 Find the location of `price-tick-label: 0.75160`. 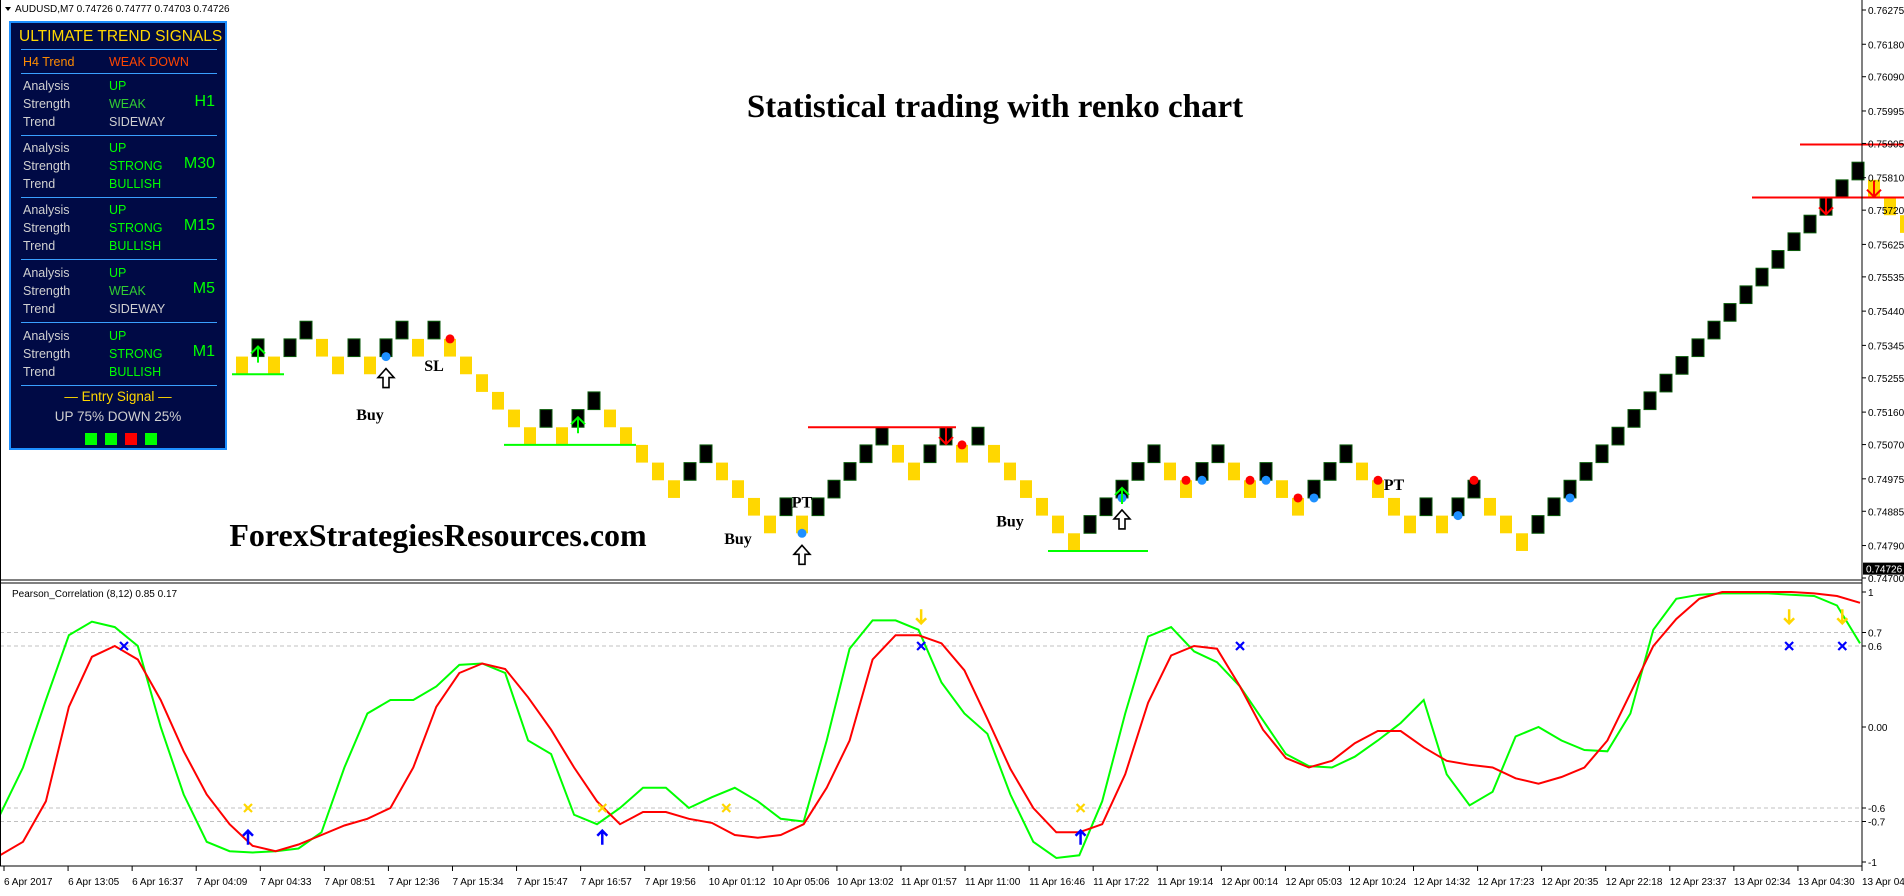

price-tick-label: 0.75160 is located at coordinates (1886, 413).